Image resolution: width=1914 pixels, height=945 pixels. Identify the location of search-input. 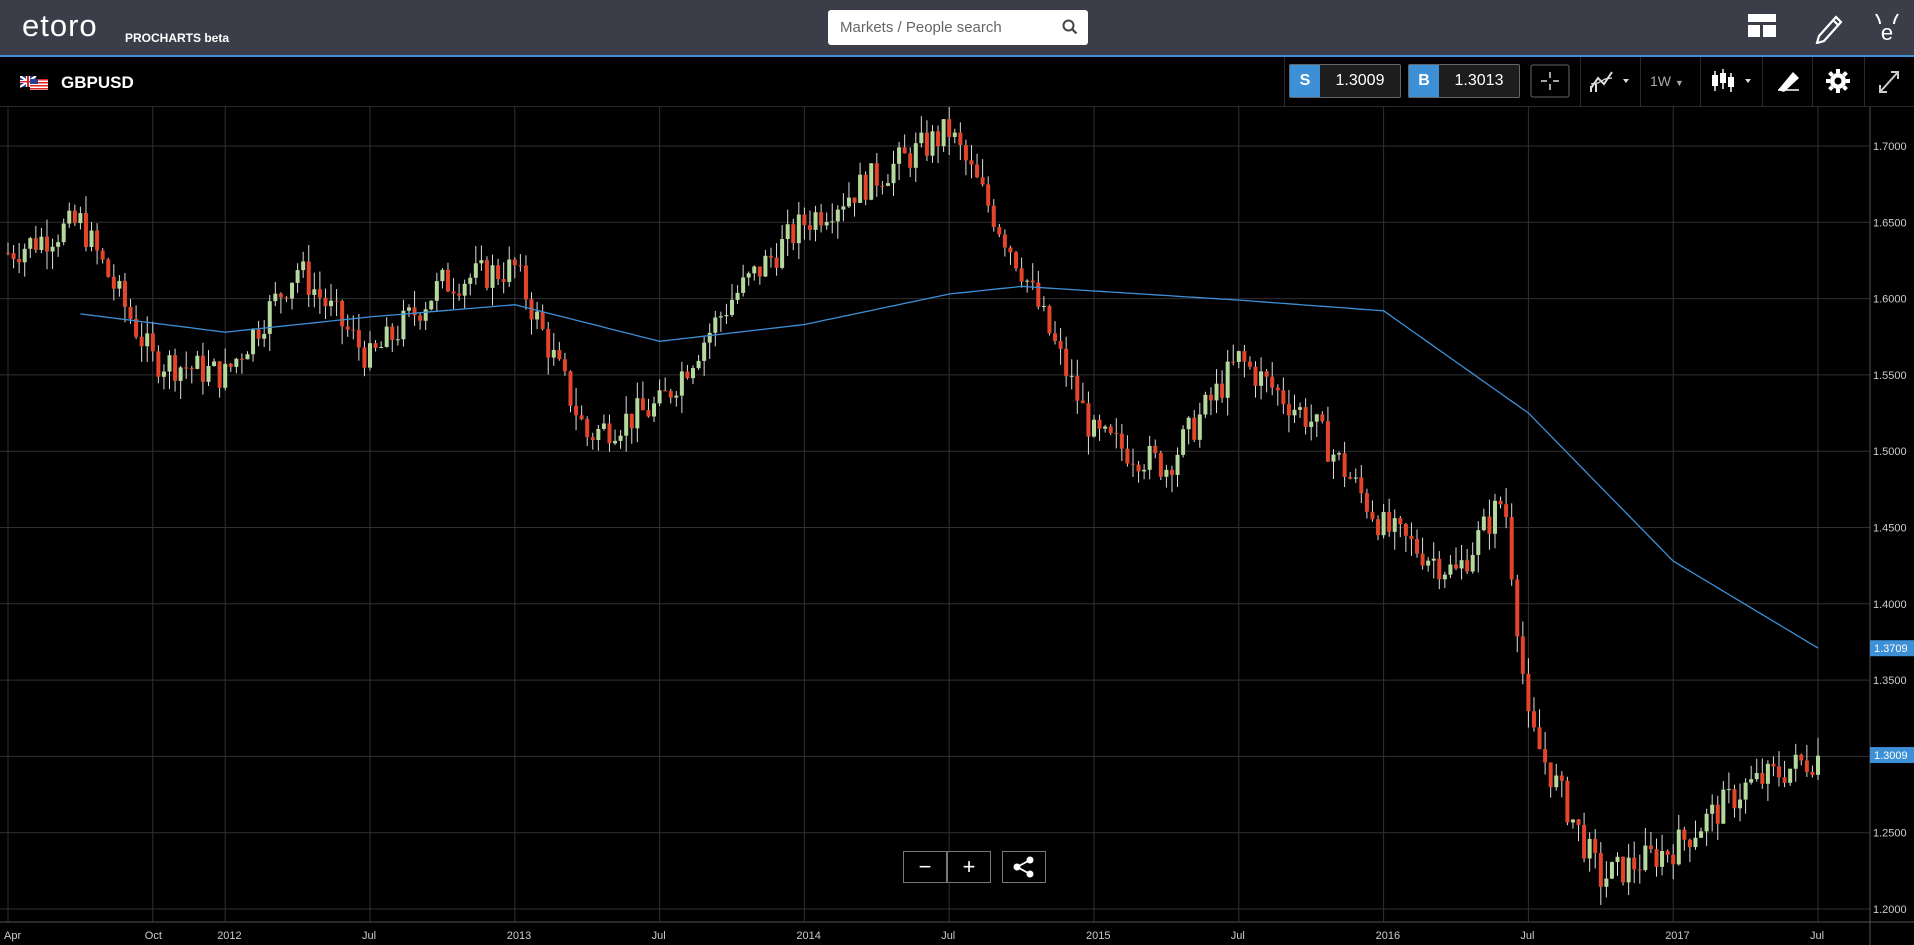
(940, 27).